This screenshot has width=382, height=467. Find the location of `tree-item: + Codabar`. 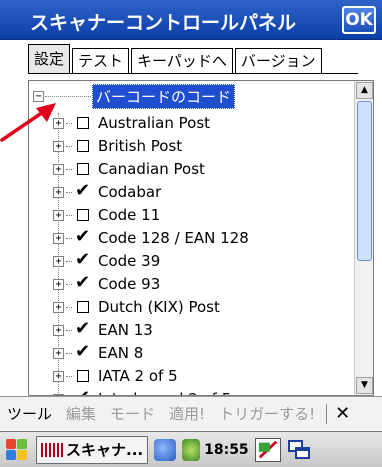

tree-item: + Codabar is located at coordinates (107, 191).